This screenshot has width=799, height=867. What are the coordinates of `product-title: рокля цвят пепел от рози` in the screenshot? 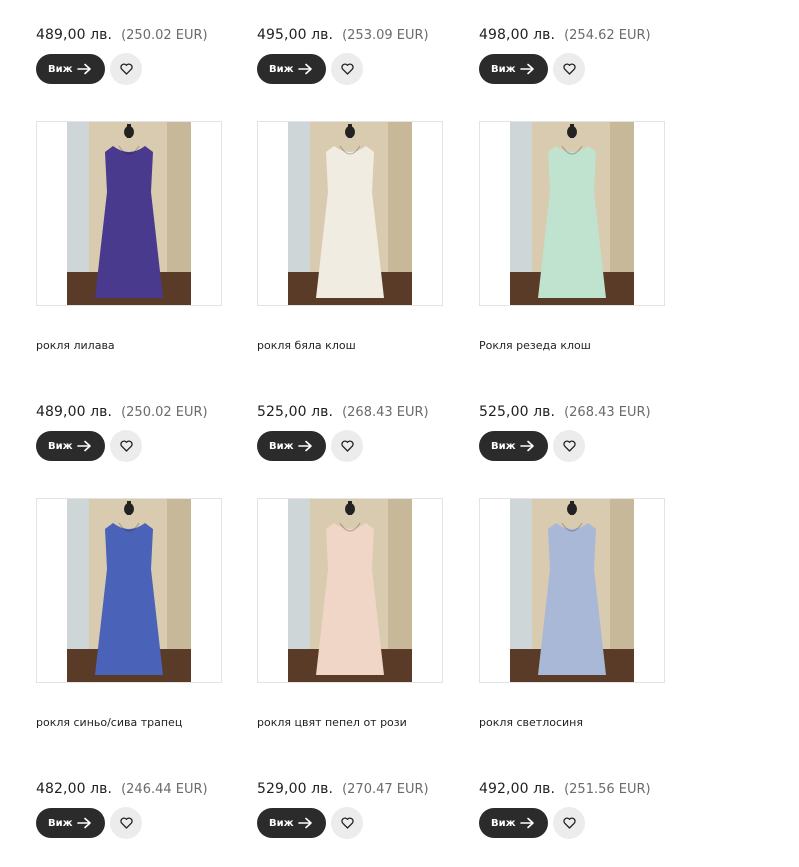 It's located at (332, 722).